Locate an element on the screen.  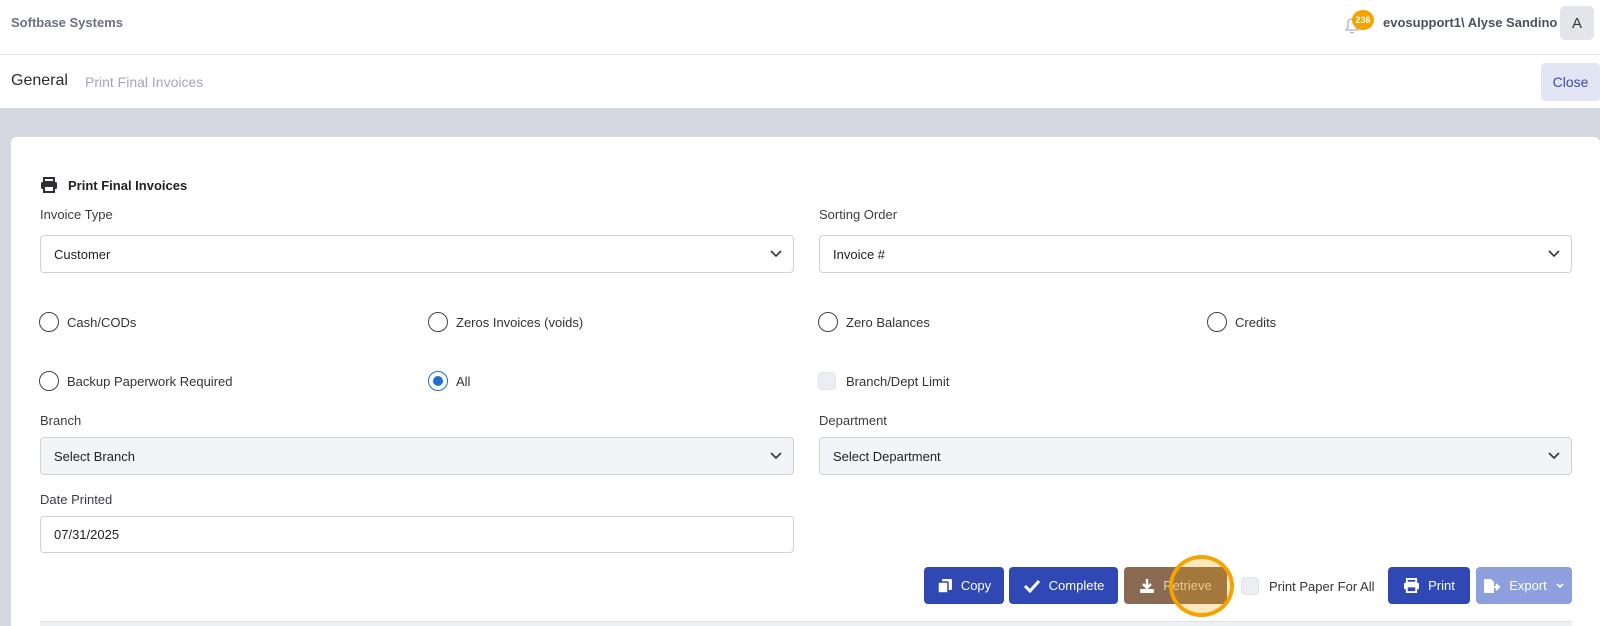
retrieve-label: Retrieve is located at coordinates (1187, 585).